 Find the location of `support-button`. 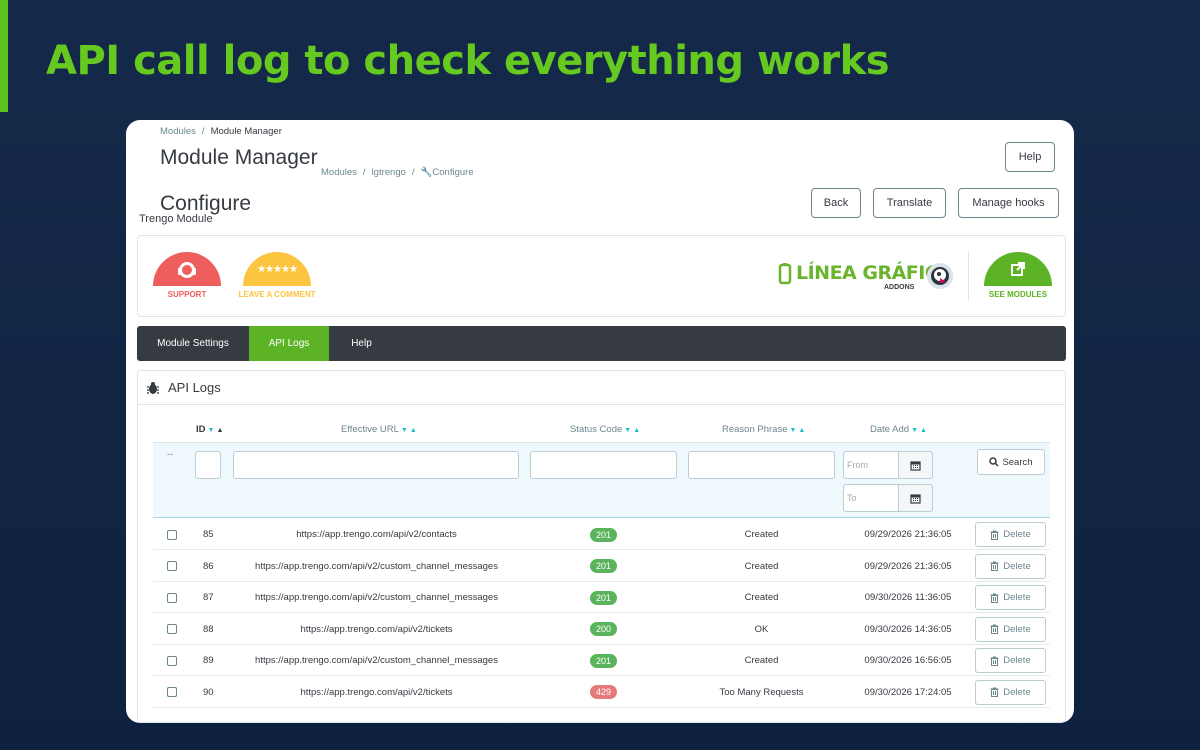

support-button is located at coordinates (187, 269).